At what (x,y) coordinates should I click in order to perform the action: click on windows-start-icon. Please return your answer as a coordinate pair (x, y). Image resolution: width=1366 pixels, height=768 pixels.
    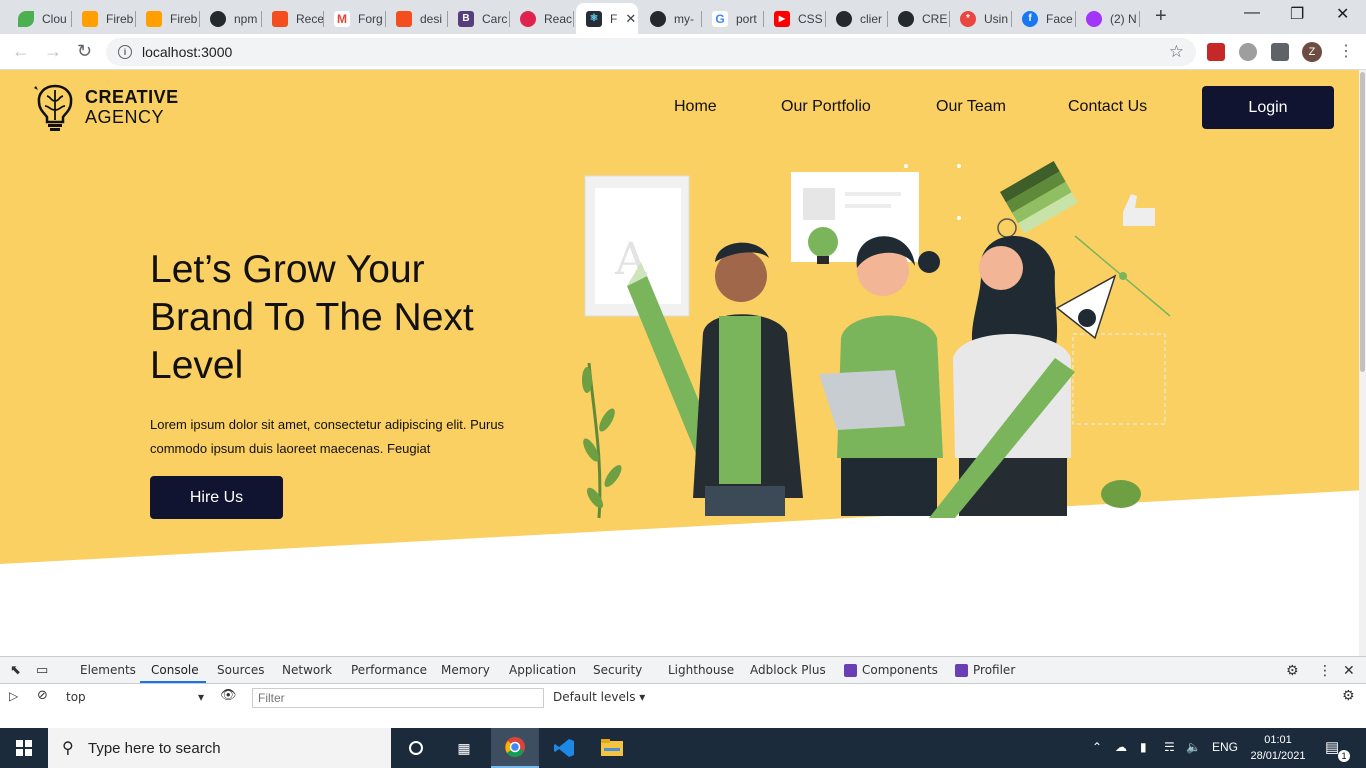
    Looking at the image, I should click on (24, 748).